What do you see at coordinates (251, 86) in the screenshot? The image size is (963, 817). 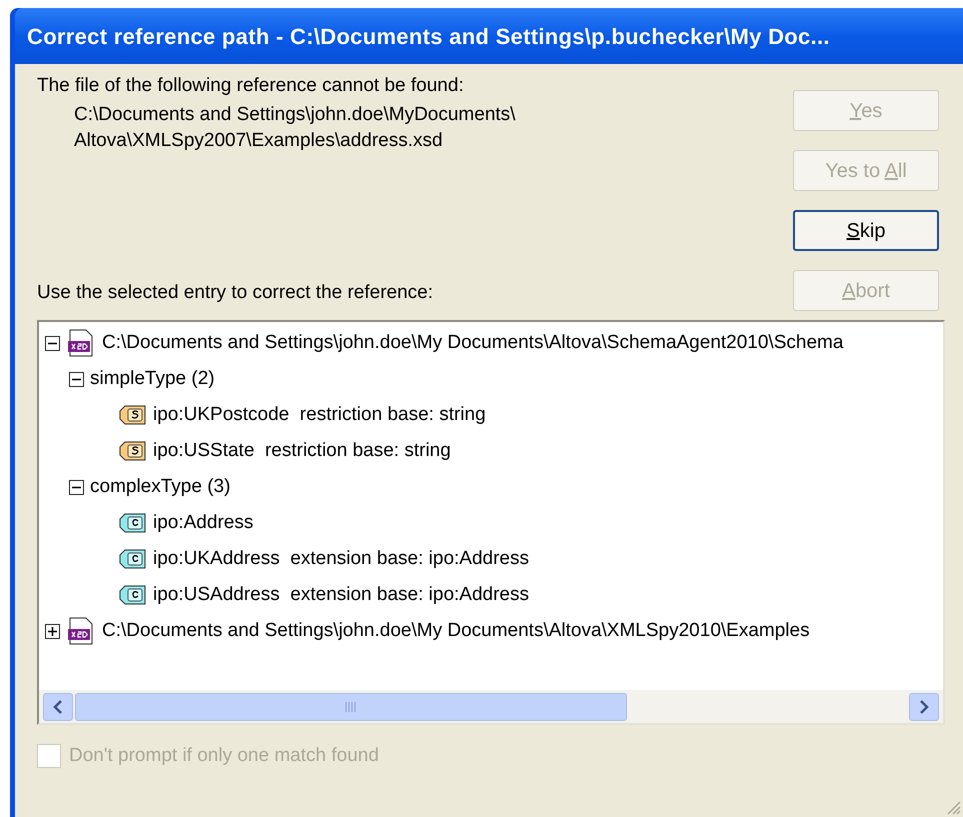 I see `message-text: The file of the following reference cannot be found:` at bounding box center [251, 86].